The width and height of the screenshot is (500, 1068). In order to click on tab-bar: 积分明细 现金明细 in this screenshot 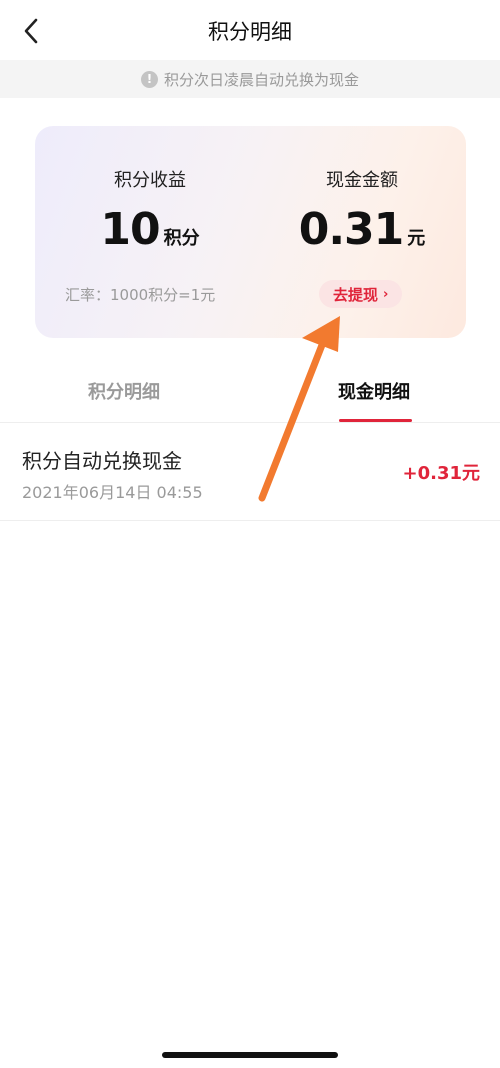, I will do `click(250, 391)`.